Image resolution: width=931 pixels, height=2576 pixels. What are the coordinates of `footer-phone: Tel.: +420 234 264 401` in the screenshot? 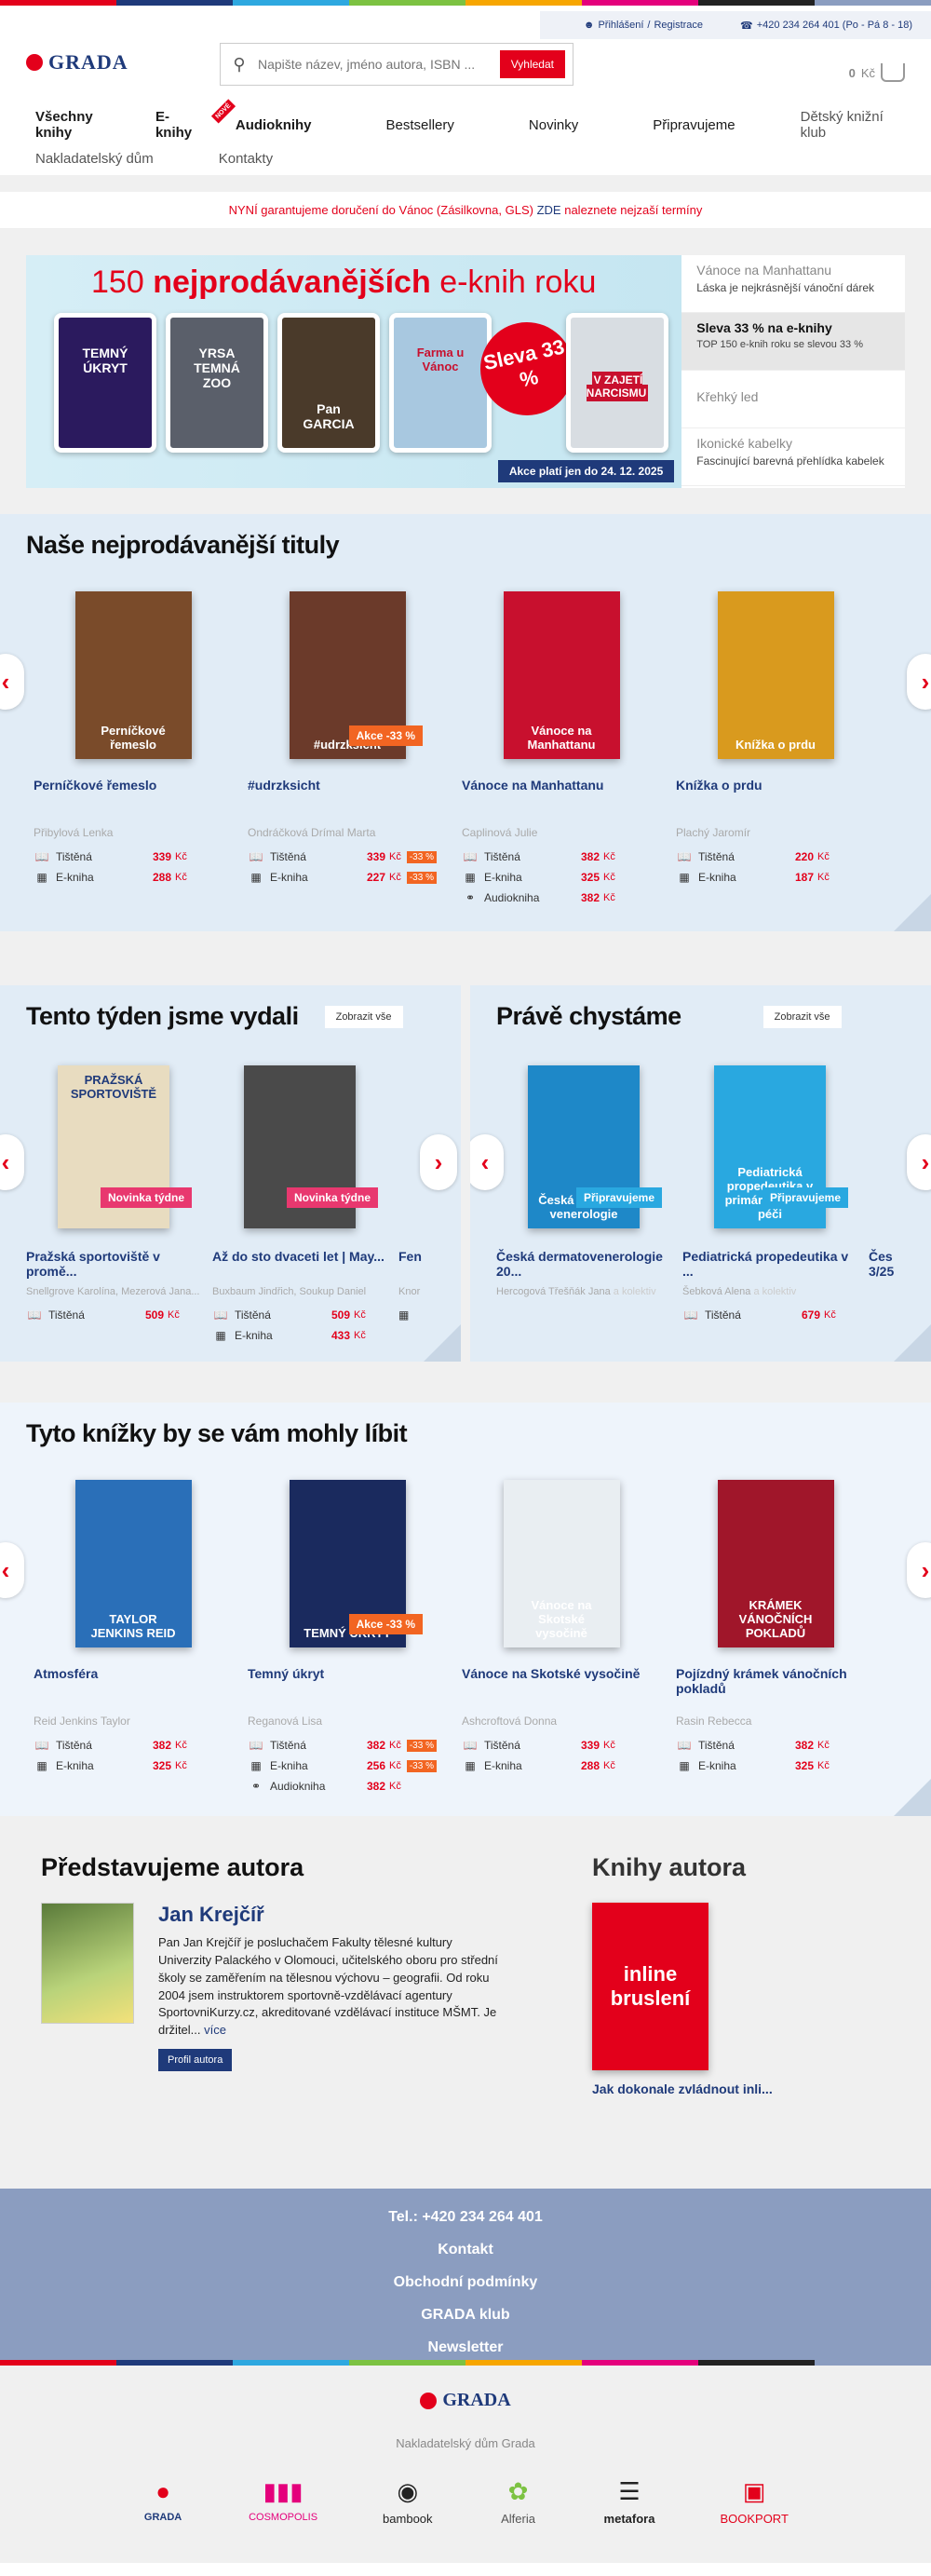 It's located at (465, 2225).